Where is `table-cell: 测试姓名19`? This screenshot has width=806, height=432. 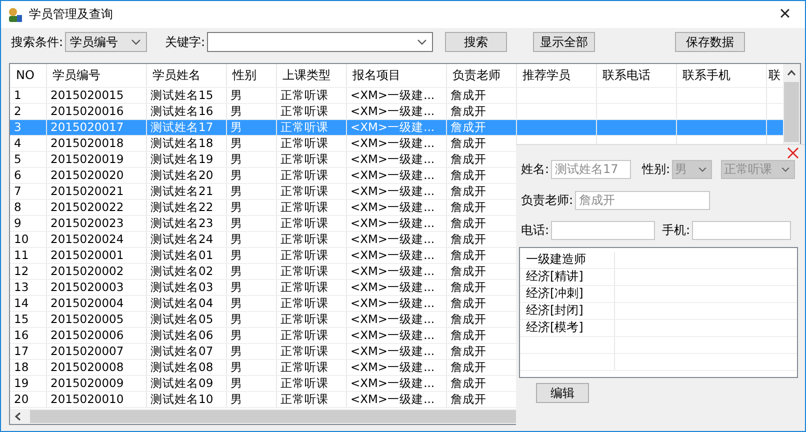
table-cell: 测试姓名19 is located at coordinates (186, 159).